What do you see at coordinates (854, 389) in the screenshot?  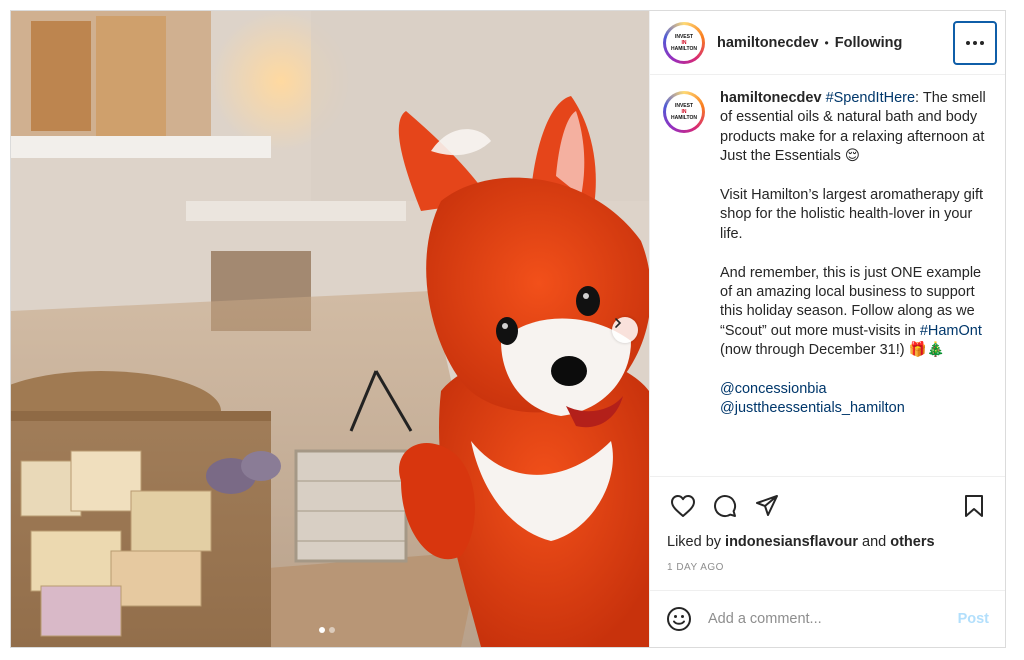 I see `mention-concessionbia: @concessionbia` at bounding box center [854, 389].